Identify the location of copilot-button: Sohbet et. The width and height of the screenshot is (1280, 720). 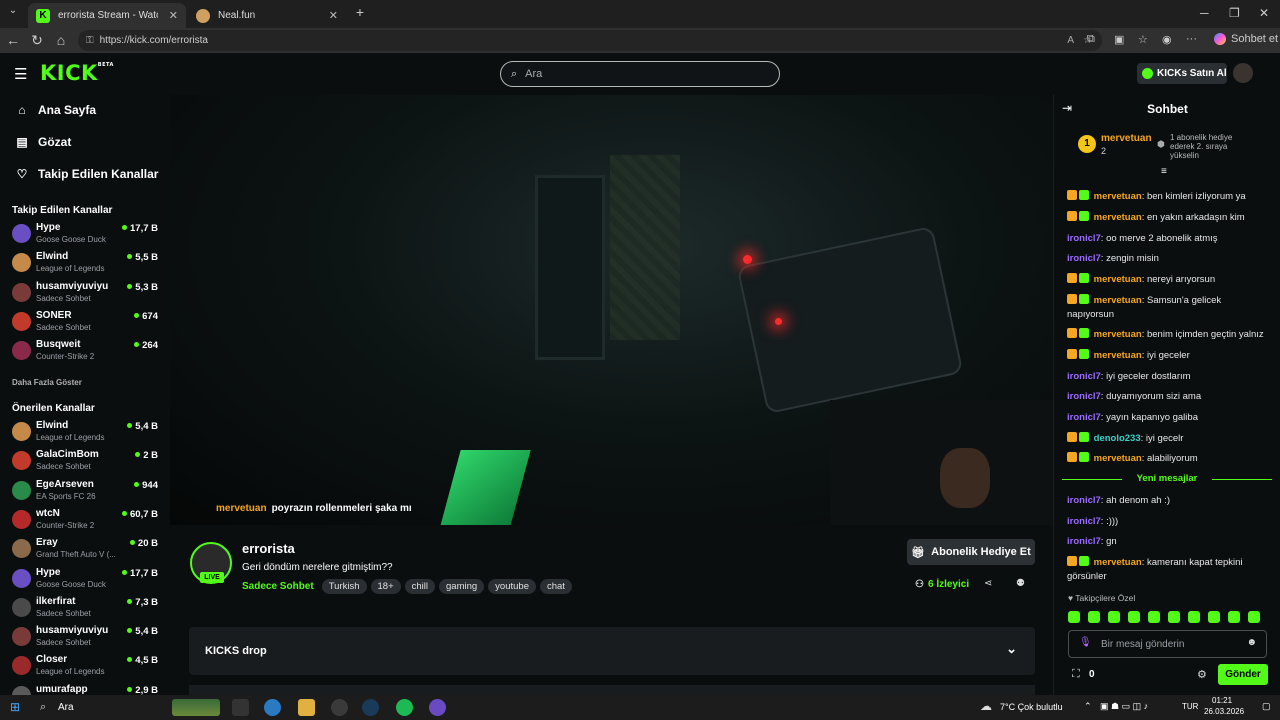
(1246, 39).